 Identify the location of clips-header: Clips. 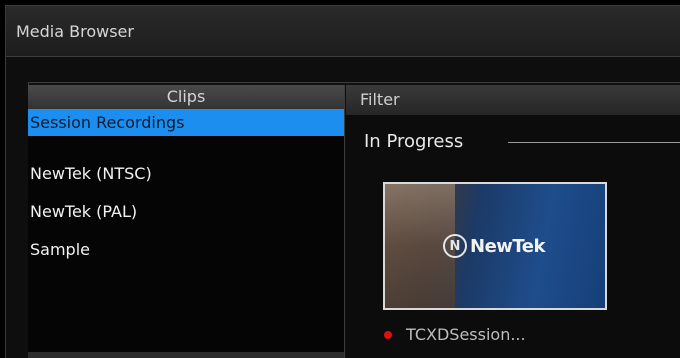
(186, 97).